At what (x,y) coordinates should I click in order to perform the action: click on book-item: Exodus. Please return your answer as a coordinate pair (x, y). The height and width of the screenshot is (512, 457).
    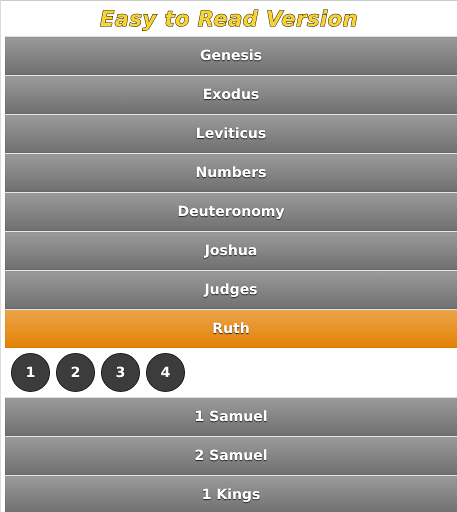
    Looking at the image, I should click on (231, 94).